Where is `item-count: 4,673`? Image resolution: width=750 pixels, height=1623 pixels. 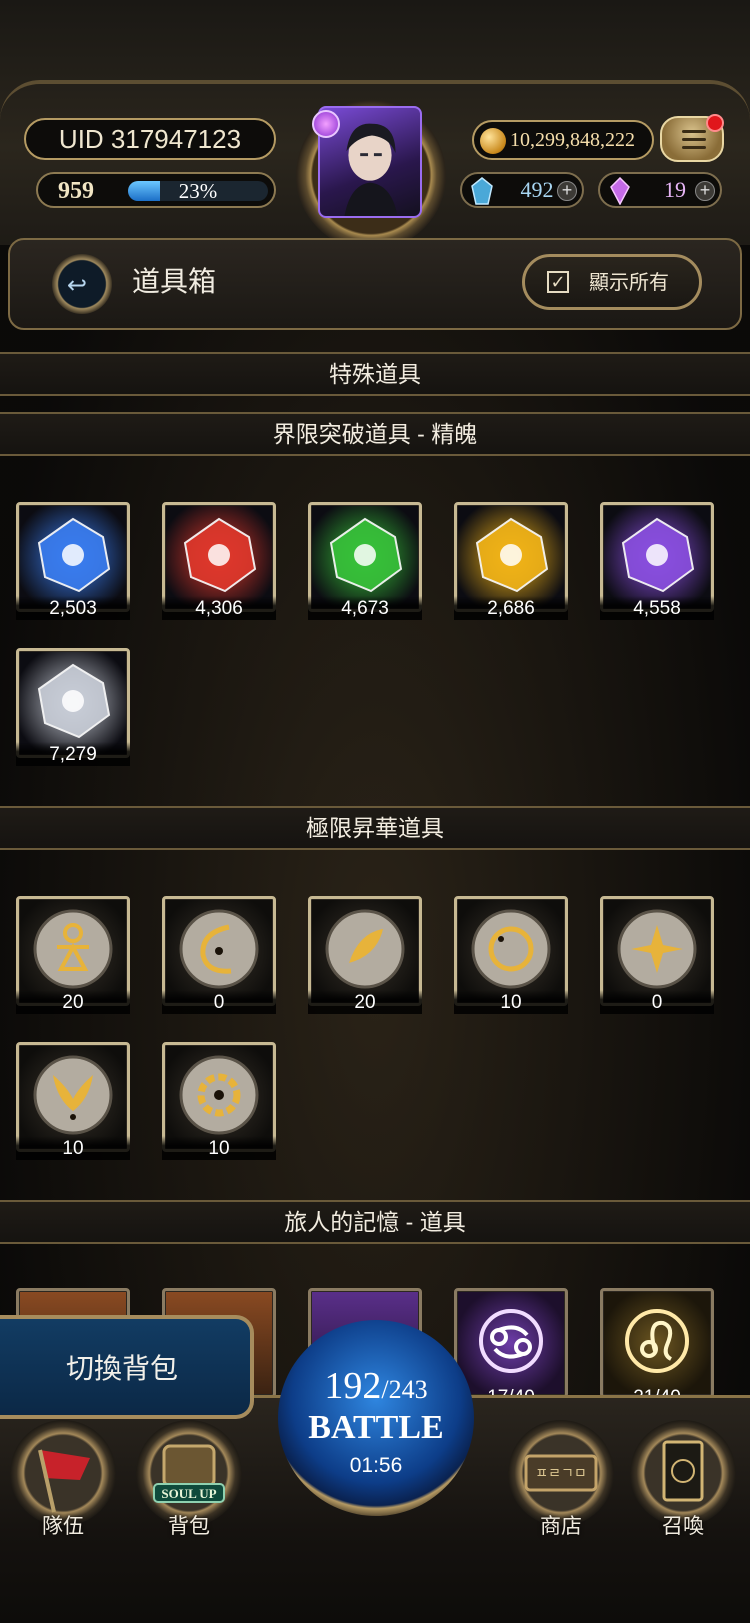
item-count: 4,673 is located at coordinates (365, 608).